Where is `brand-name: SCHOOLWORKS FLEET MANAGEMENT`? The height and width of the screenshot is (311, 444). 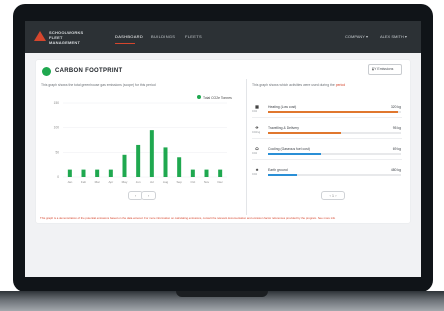 brand-name: SCHOOLWORKS FLEET MANAGEMENT is located at coordinates (71, 37).